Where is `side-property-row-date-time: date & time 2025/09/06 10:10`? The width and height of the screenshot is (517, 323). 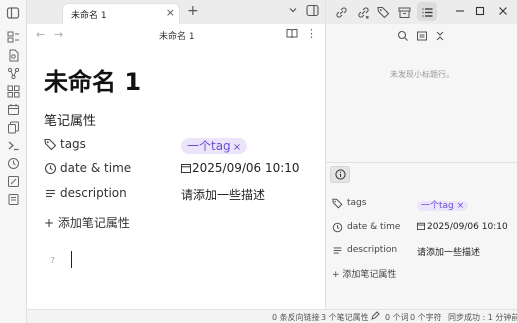
side-property-row-date-time: date & time 2025/09/06 10:10 is located at coordinates (422, 228).